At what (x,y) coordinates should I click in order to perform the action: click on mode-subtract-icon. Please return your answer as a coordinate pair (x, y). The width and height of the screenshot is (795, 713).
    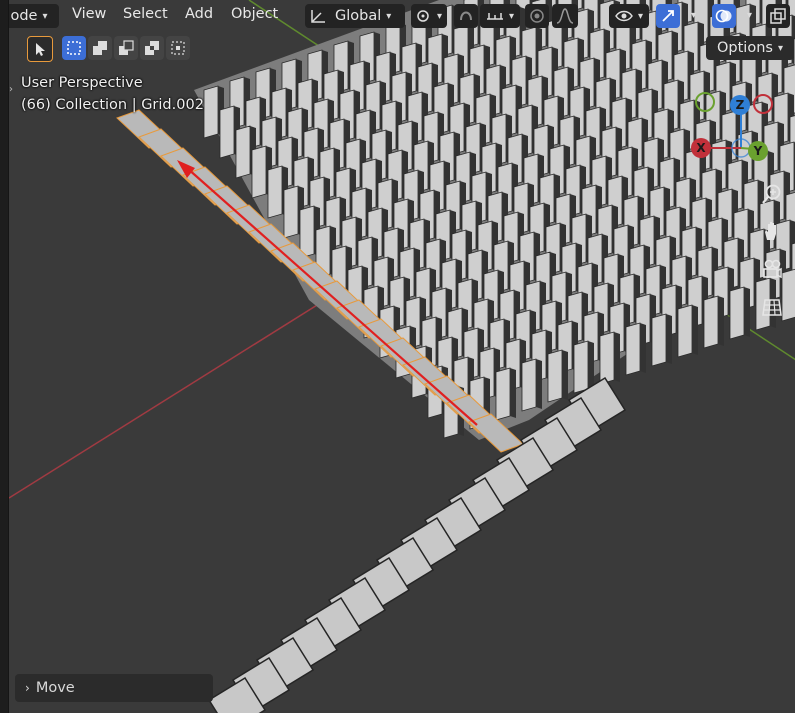
    Looking at the image, I should click on (126, 47).